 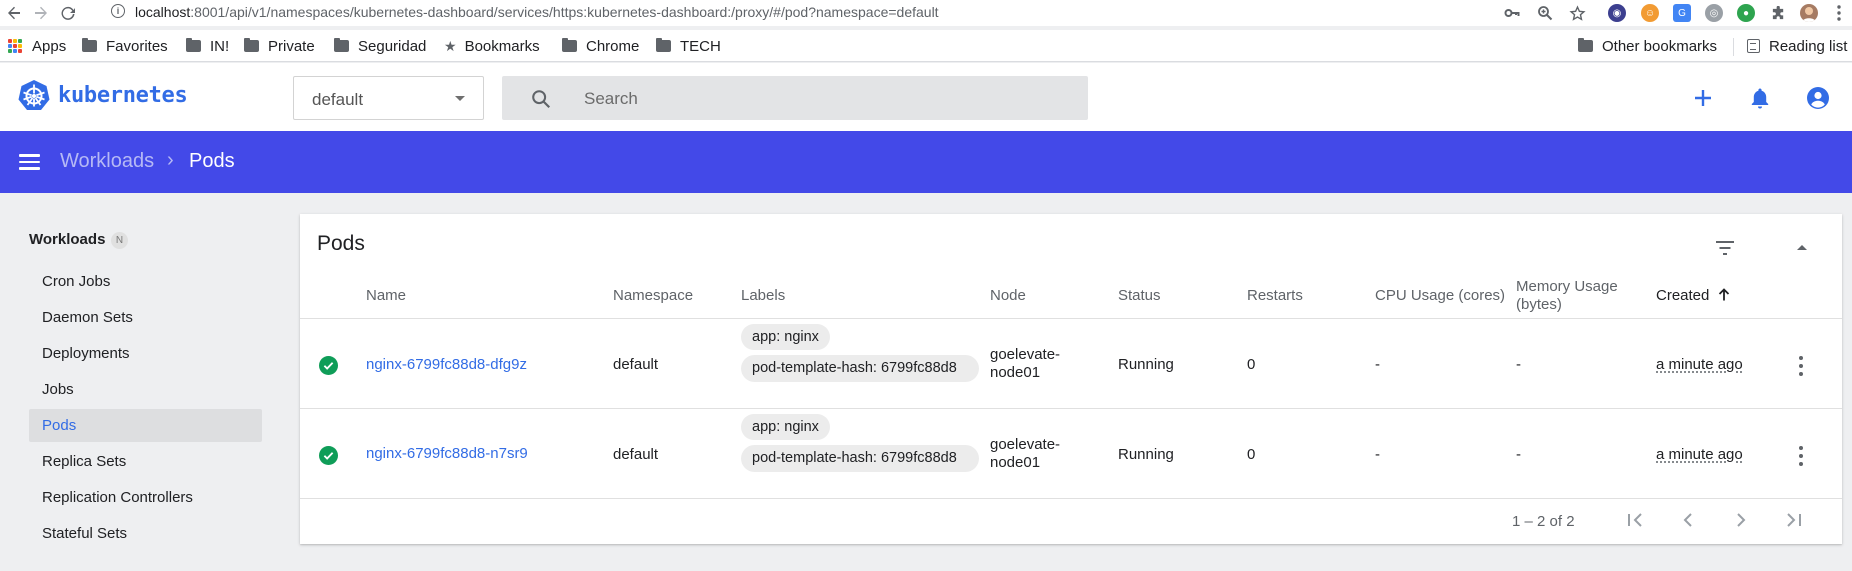 I want to click on sidebar-item-daemon-sets: Daemon Sets, so click(x=145, y=317).